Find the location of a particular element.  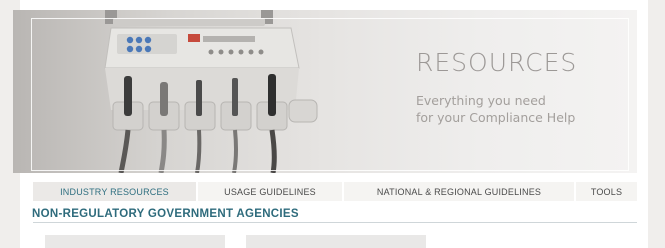

tab-industry-resources: INDUSTRY RESOURCES is located at coordinates (115, 191).